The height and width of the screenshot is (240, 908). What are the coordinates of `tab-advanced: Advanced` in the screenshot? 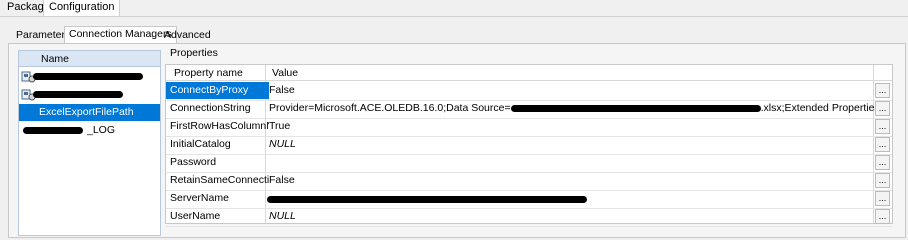 It's located at (187, 35).